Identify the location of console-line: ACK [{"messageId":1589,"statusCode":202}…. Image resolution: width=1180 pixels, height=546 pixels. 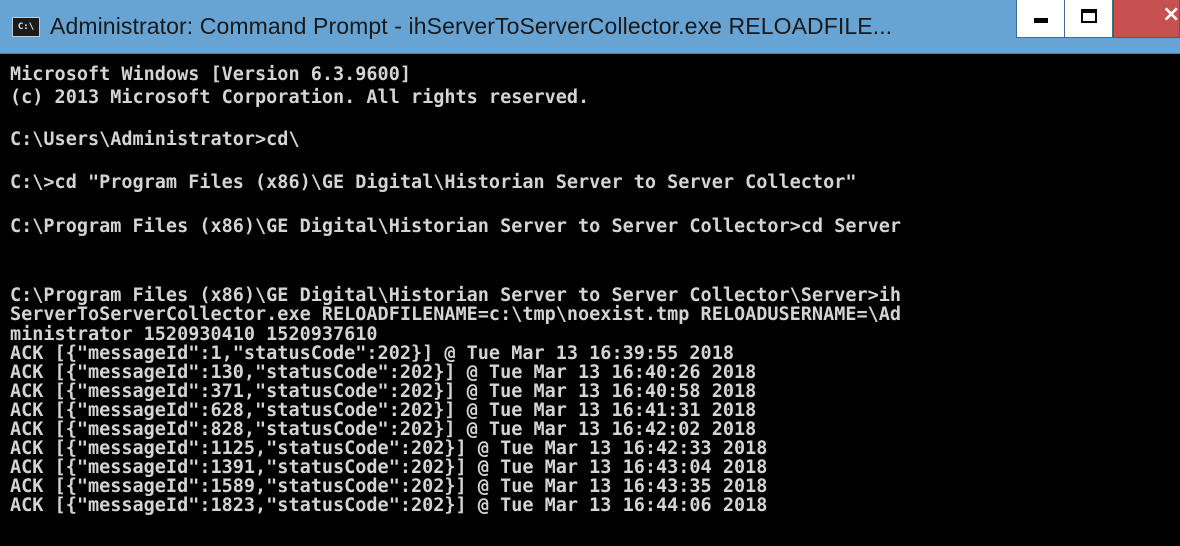
(389, 486).